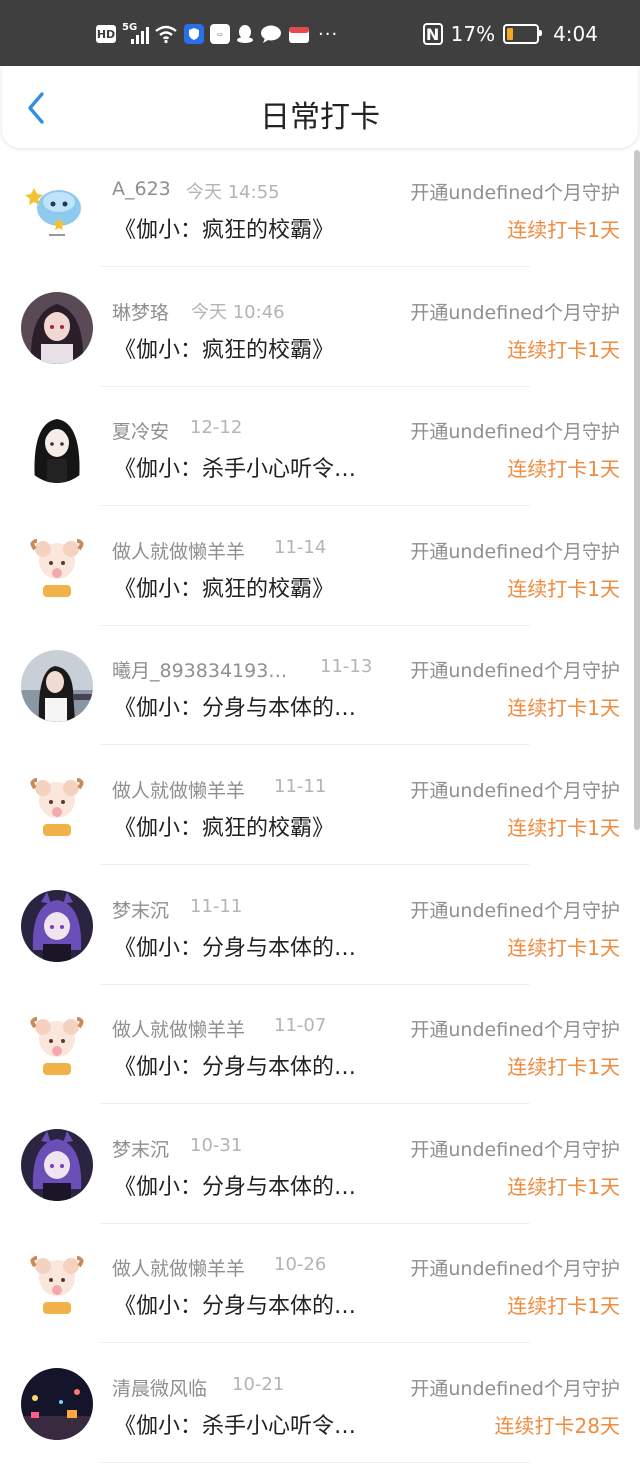  What do you see at coordinates (216, 1145) in the screenshot?
I see `checkin-date: 10-31` at bounding box center [216, 1145].